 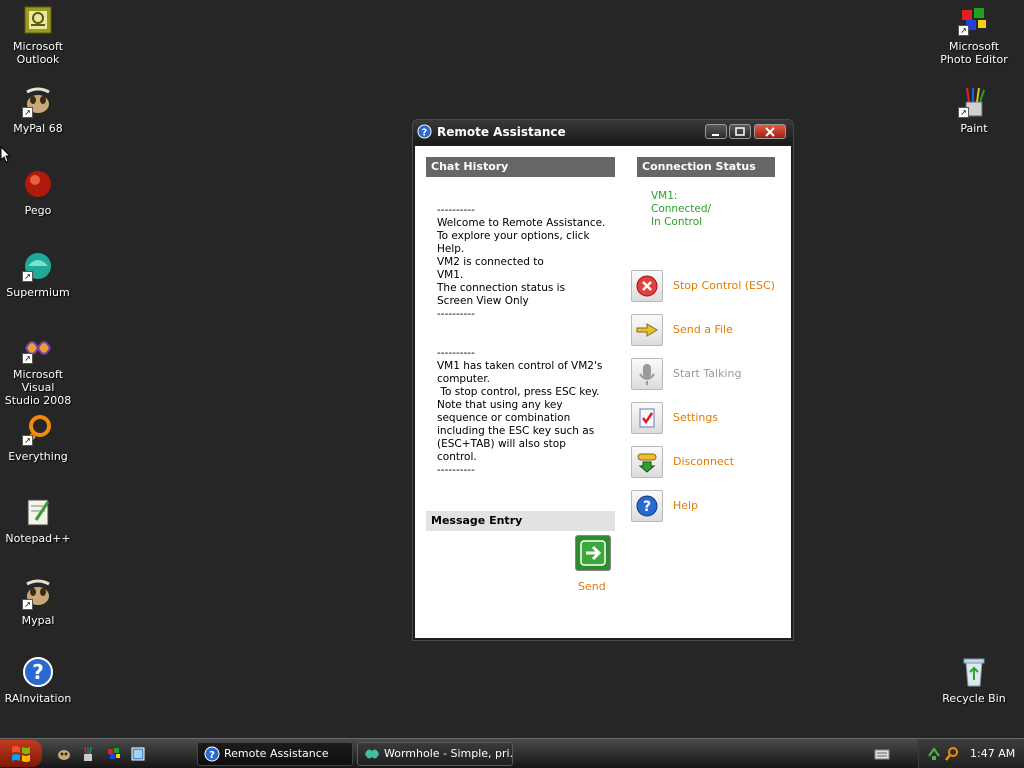 I want to click on desktop-icon-recycle-bin: Recycle Bin, so click(x=974, y=680).